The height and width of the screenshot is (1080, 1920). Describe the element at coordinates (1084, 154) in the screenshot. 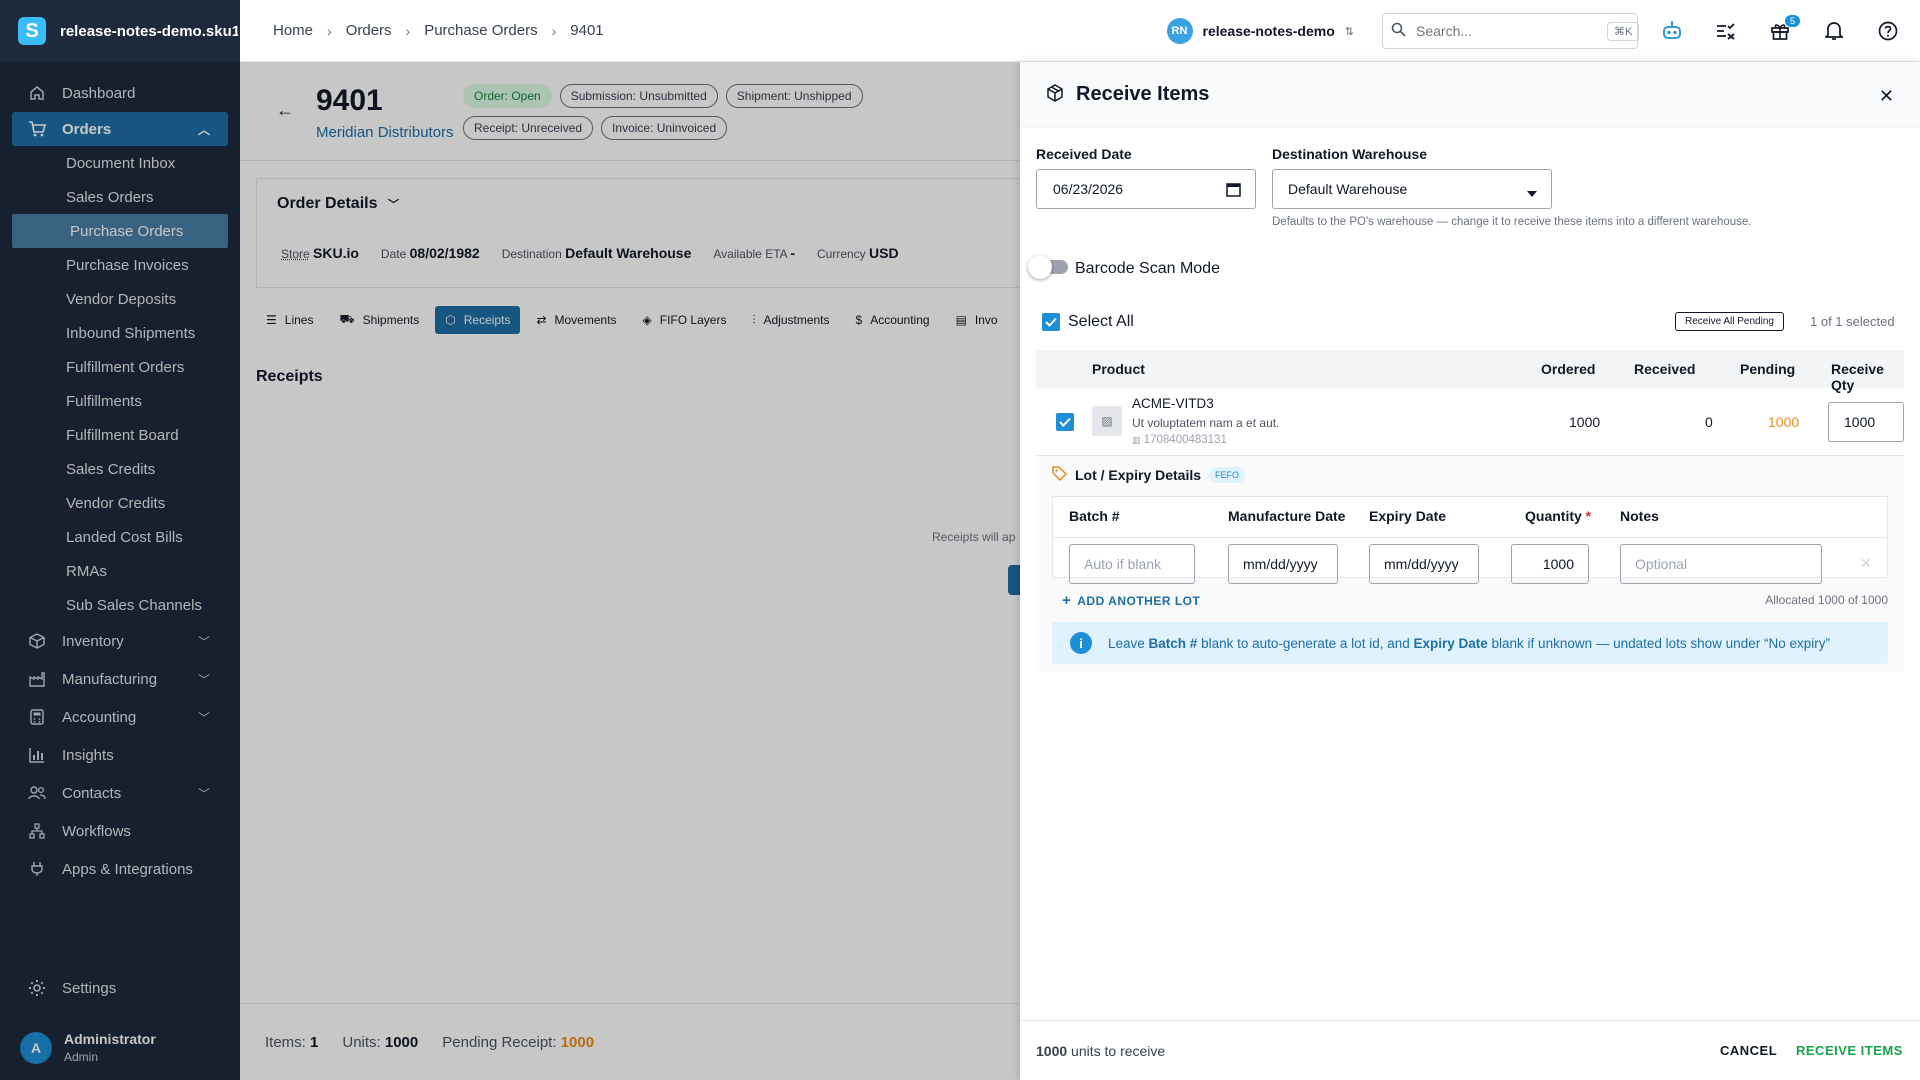

I see `received-date-label: Received Date` at that location.